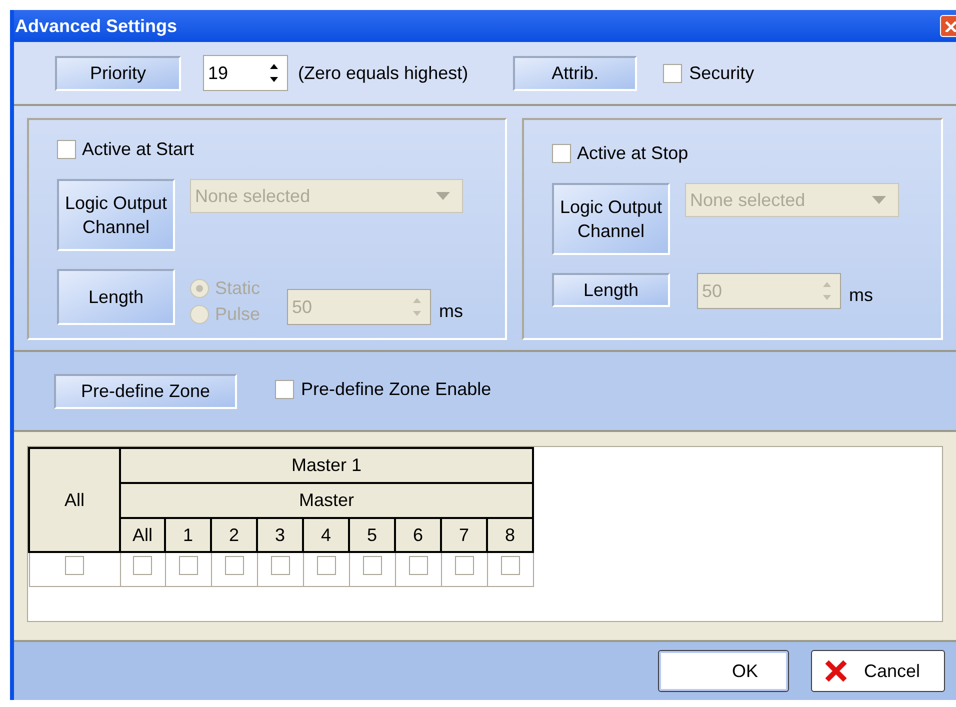 The width and height of the screenshot is (956, 707). What do you see at coordinates (326, 535) in the screenshot?
I see `column-header: 4` at bounding box center [326, 535].